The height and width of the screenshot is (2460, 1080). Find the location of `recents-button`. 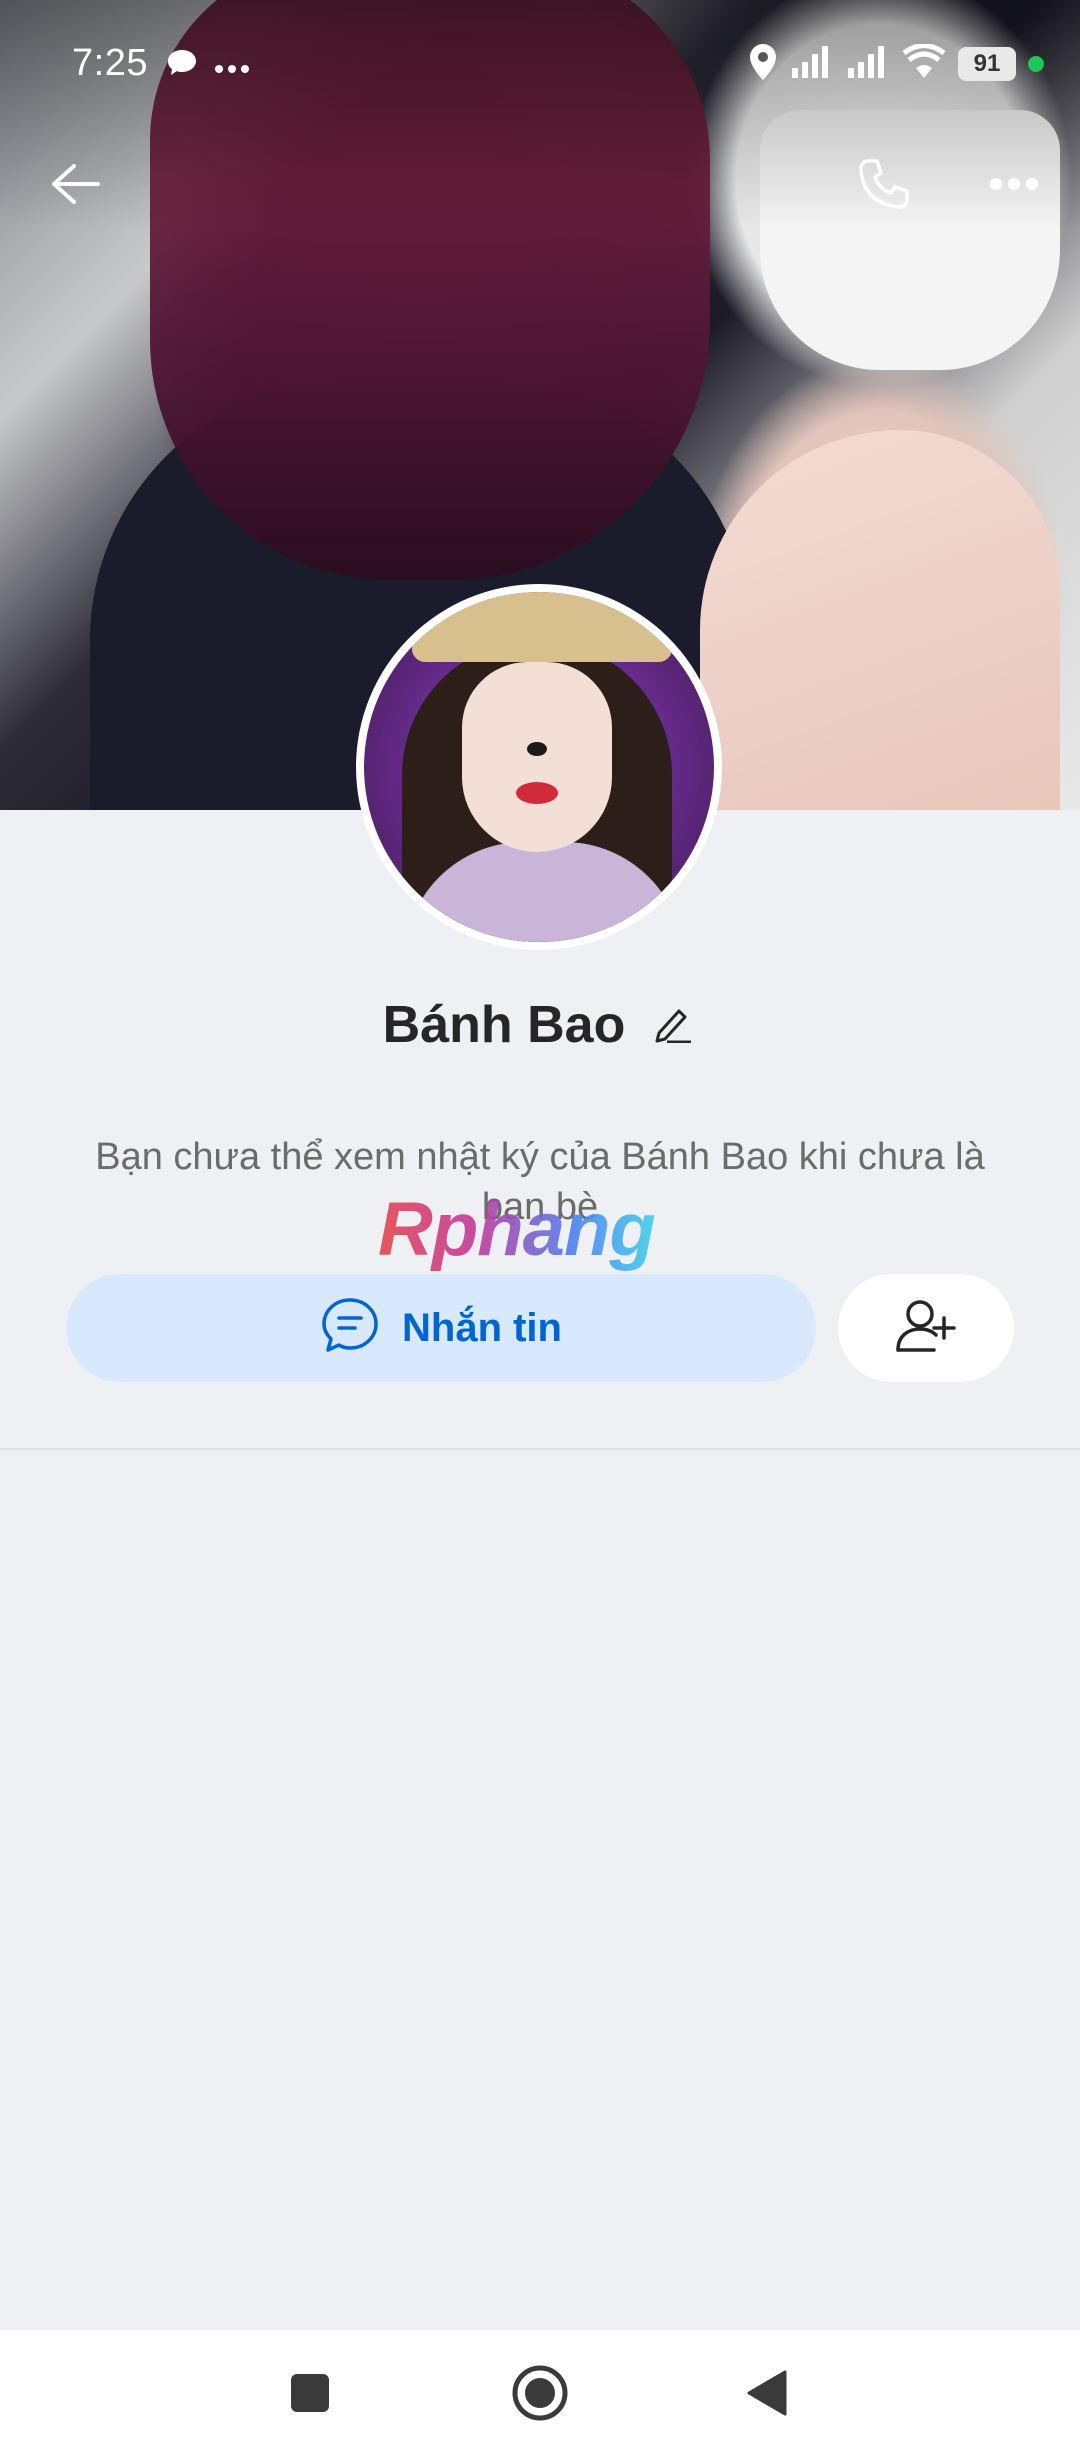

recents-button is located at coordinates (310, 2395).